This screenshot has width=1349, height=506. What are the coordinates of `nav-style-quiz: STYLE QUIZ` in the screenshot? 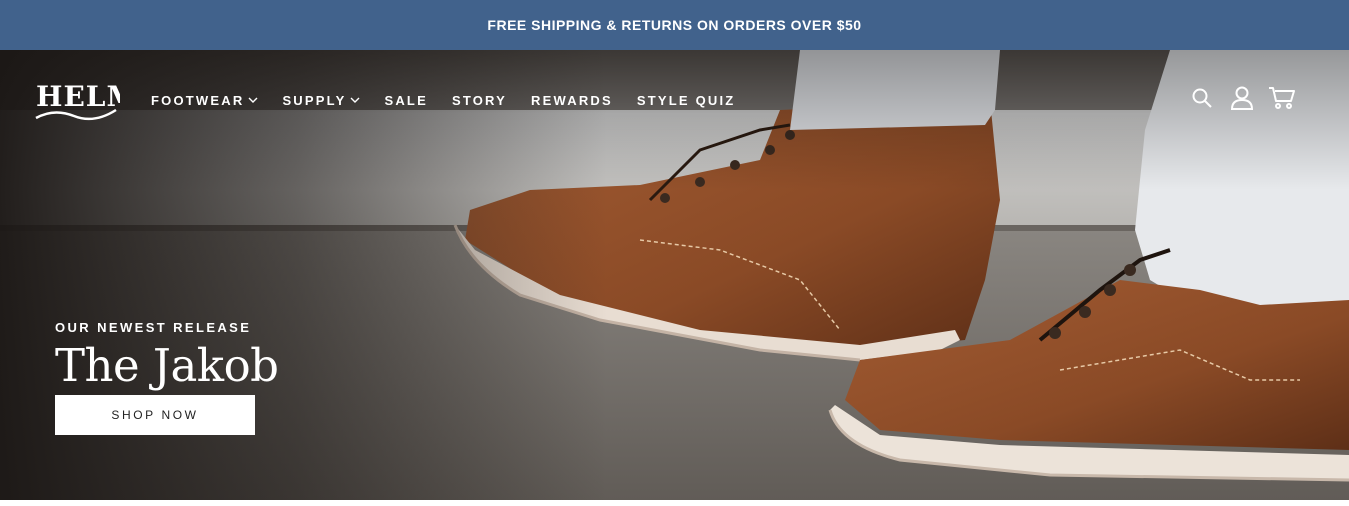 It's located at (686, 100).